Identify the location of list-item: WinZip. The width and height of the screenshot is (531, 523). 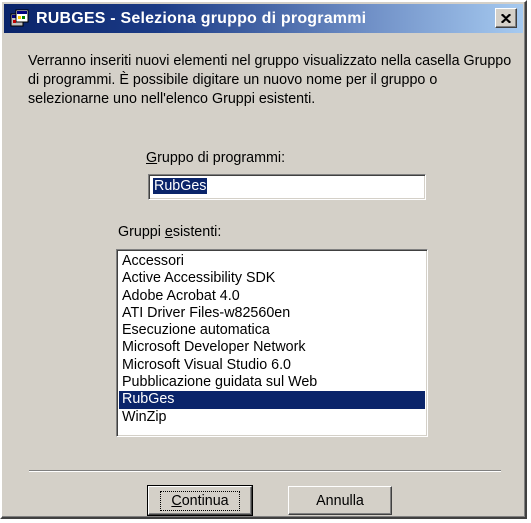
(272, 417).